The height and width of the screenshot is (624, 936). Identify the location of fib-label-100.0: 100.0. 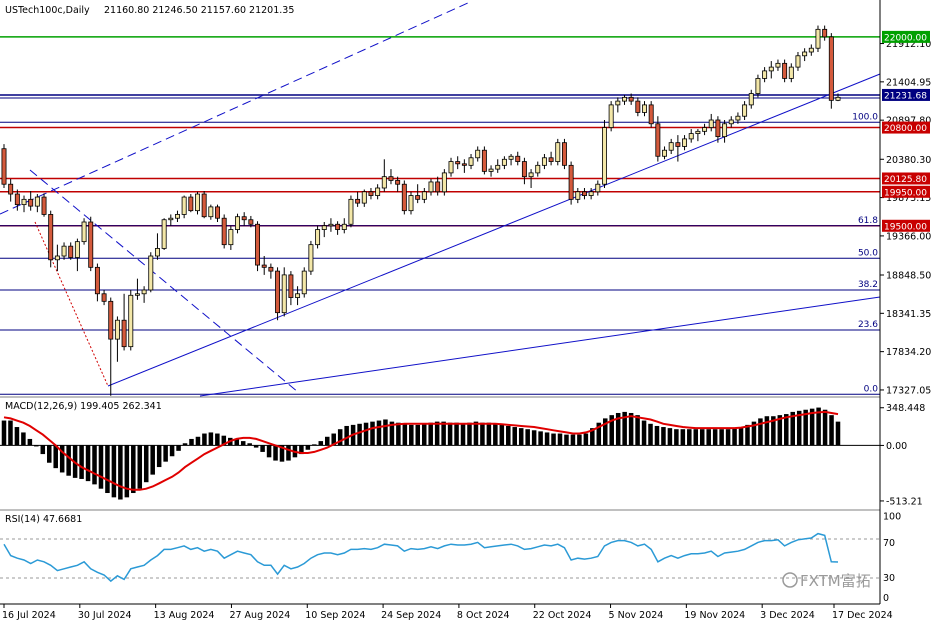
(865, 117).